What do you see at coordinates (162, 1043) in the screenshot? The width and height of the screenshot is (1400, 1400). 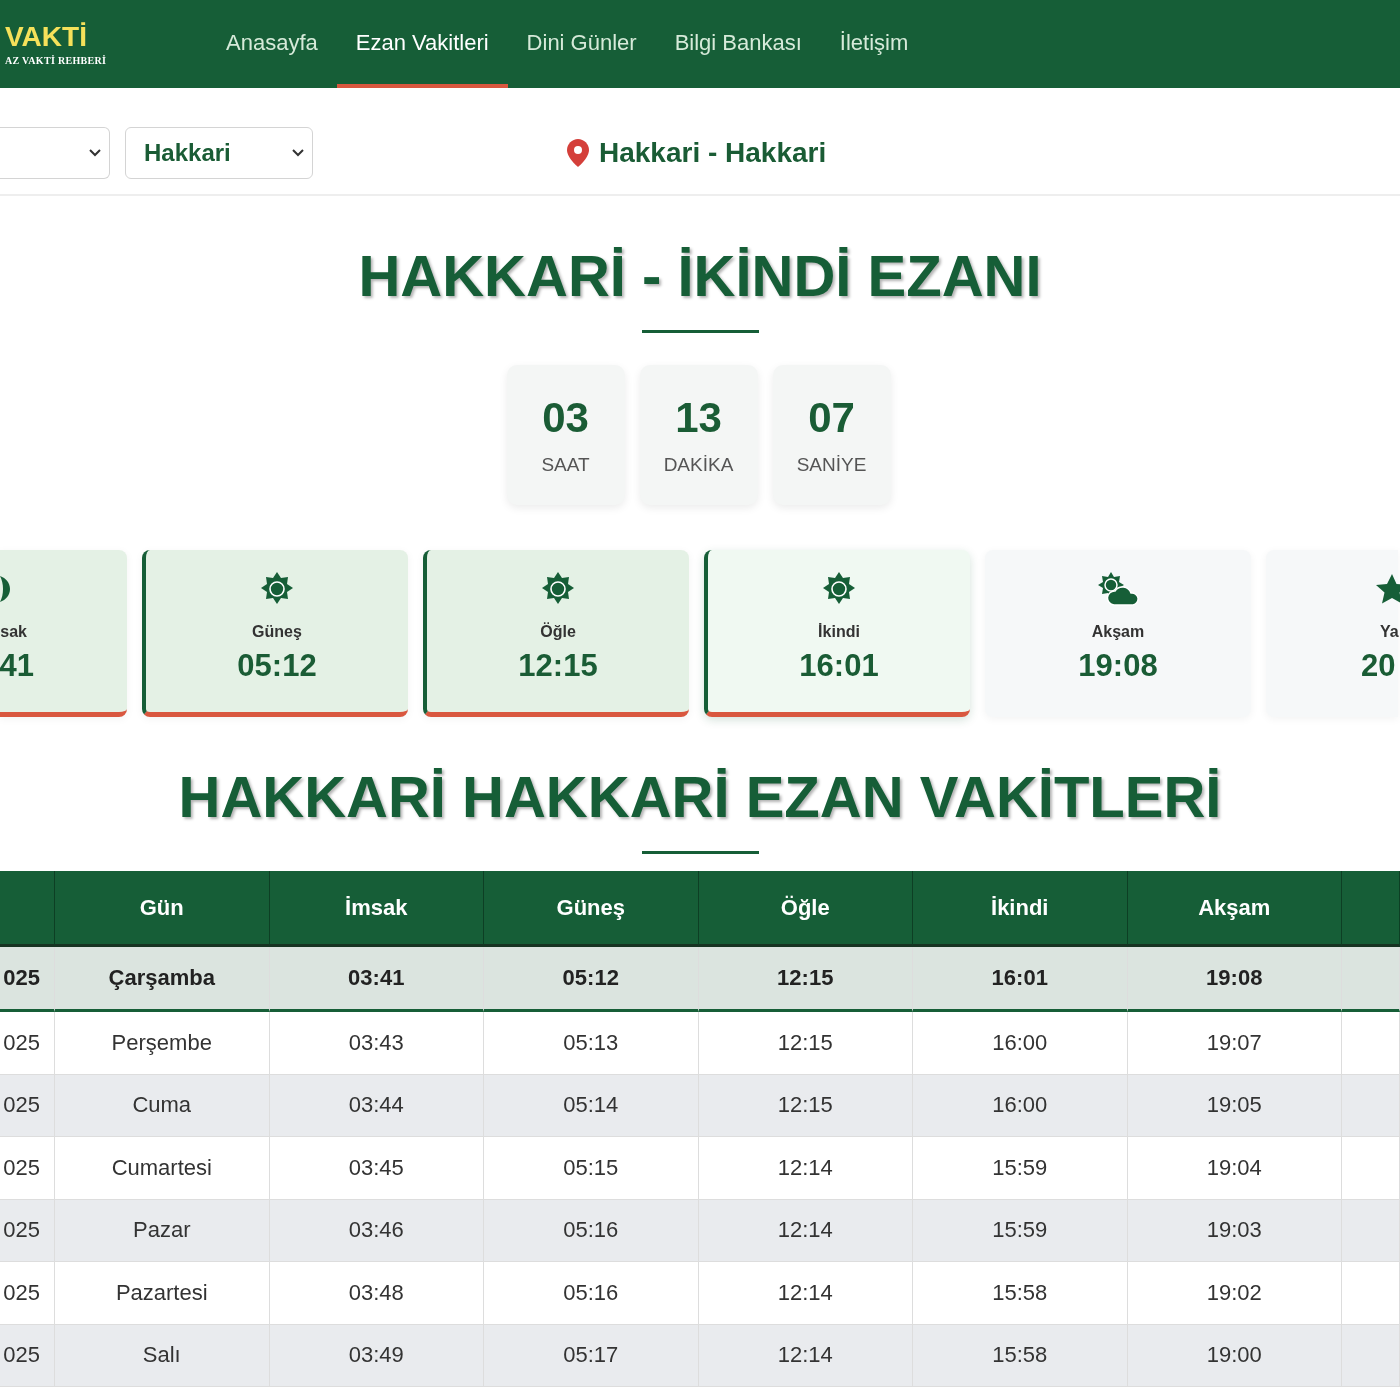 I see `day-cell: Perşembe` at bounding box center [162, 1043].